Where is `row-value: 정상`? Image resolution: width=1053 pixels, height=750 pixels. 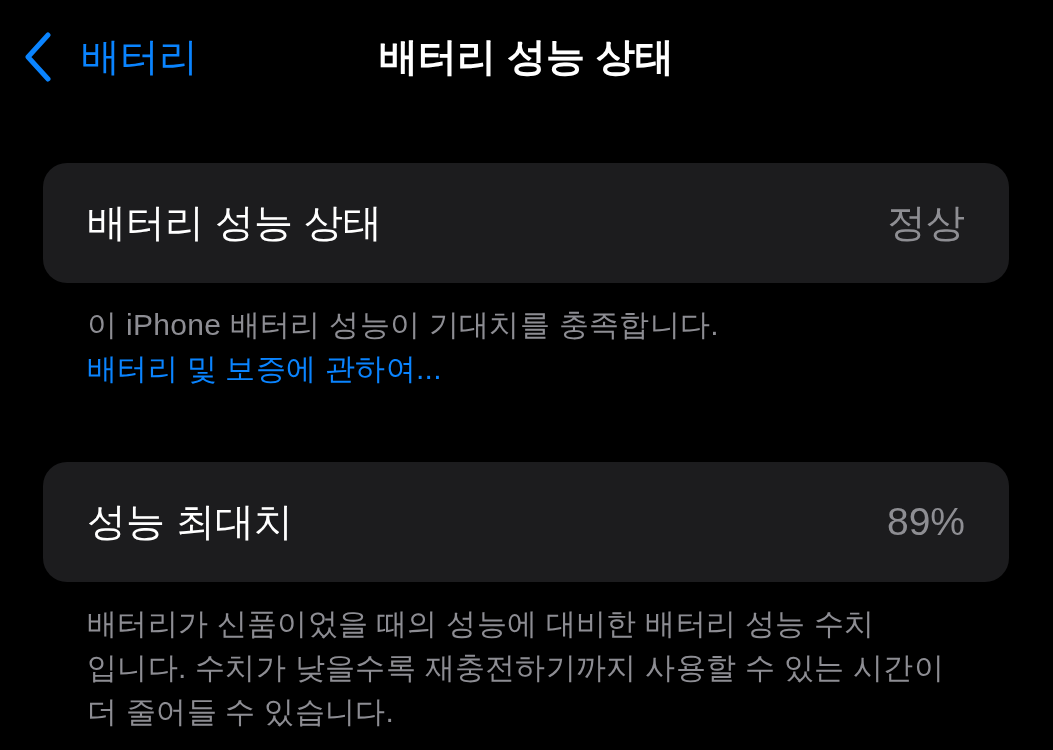 row-value: 정상 is located at coordinates (926, 223).